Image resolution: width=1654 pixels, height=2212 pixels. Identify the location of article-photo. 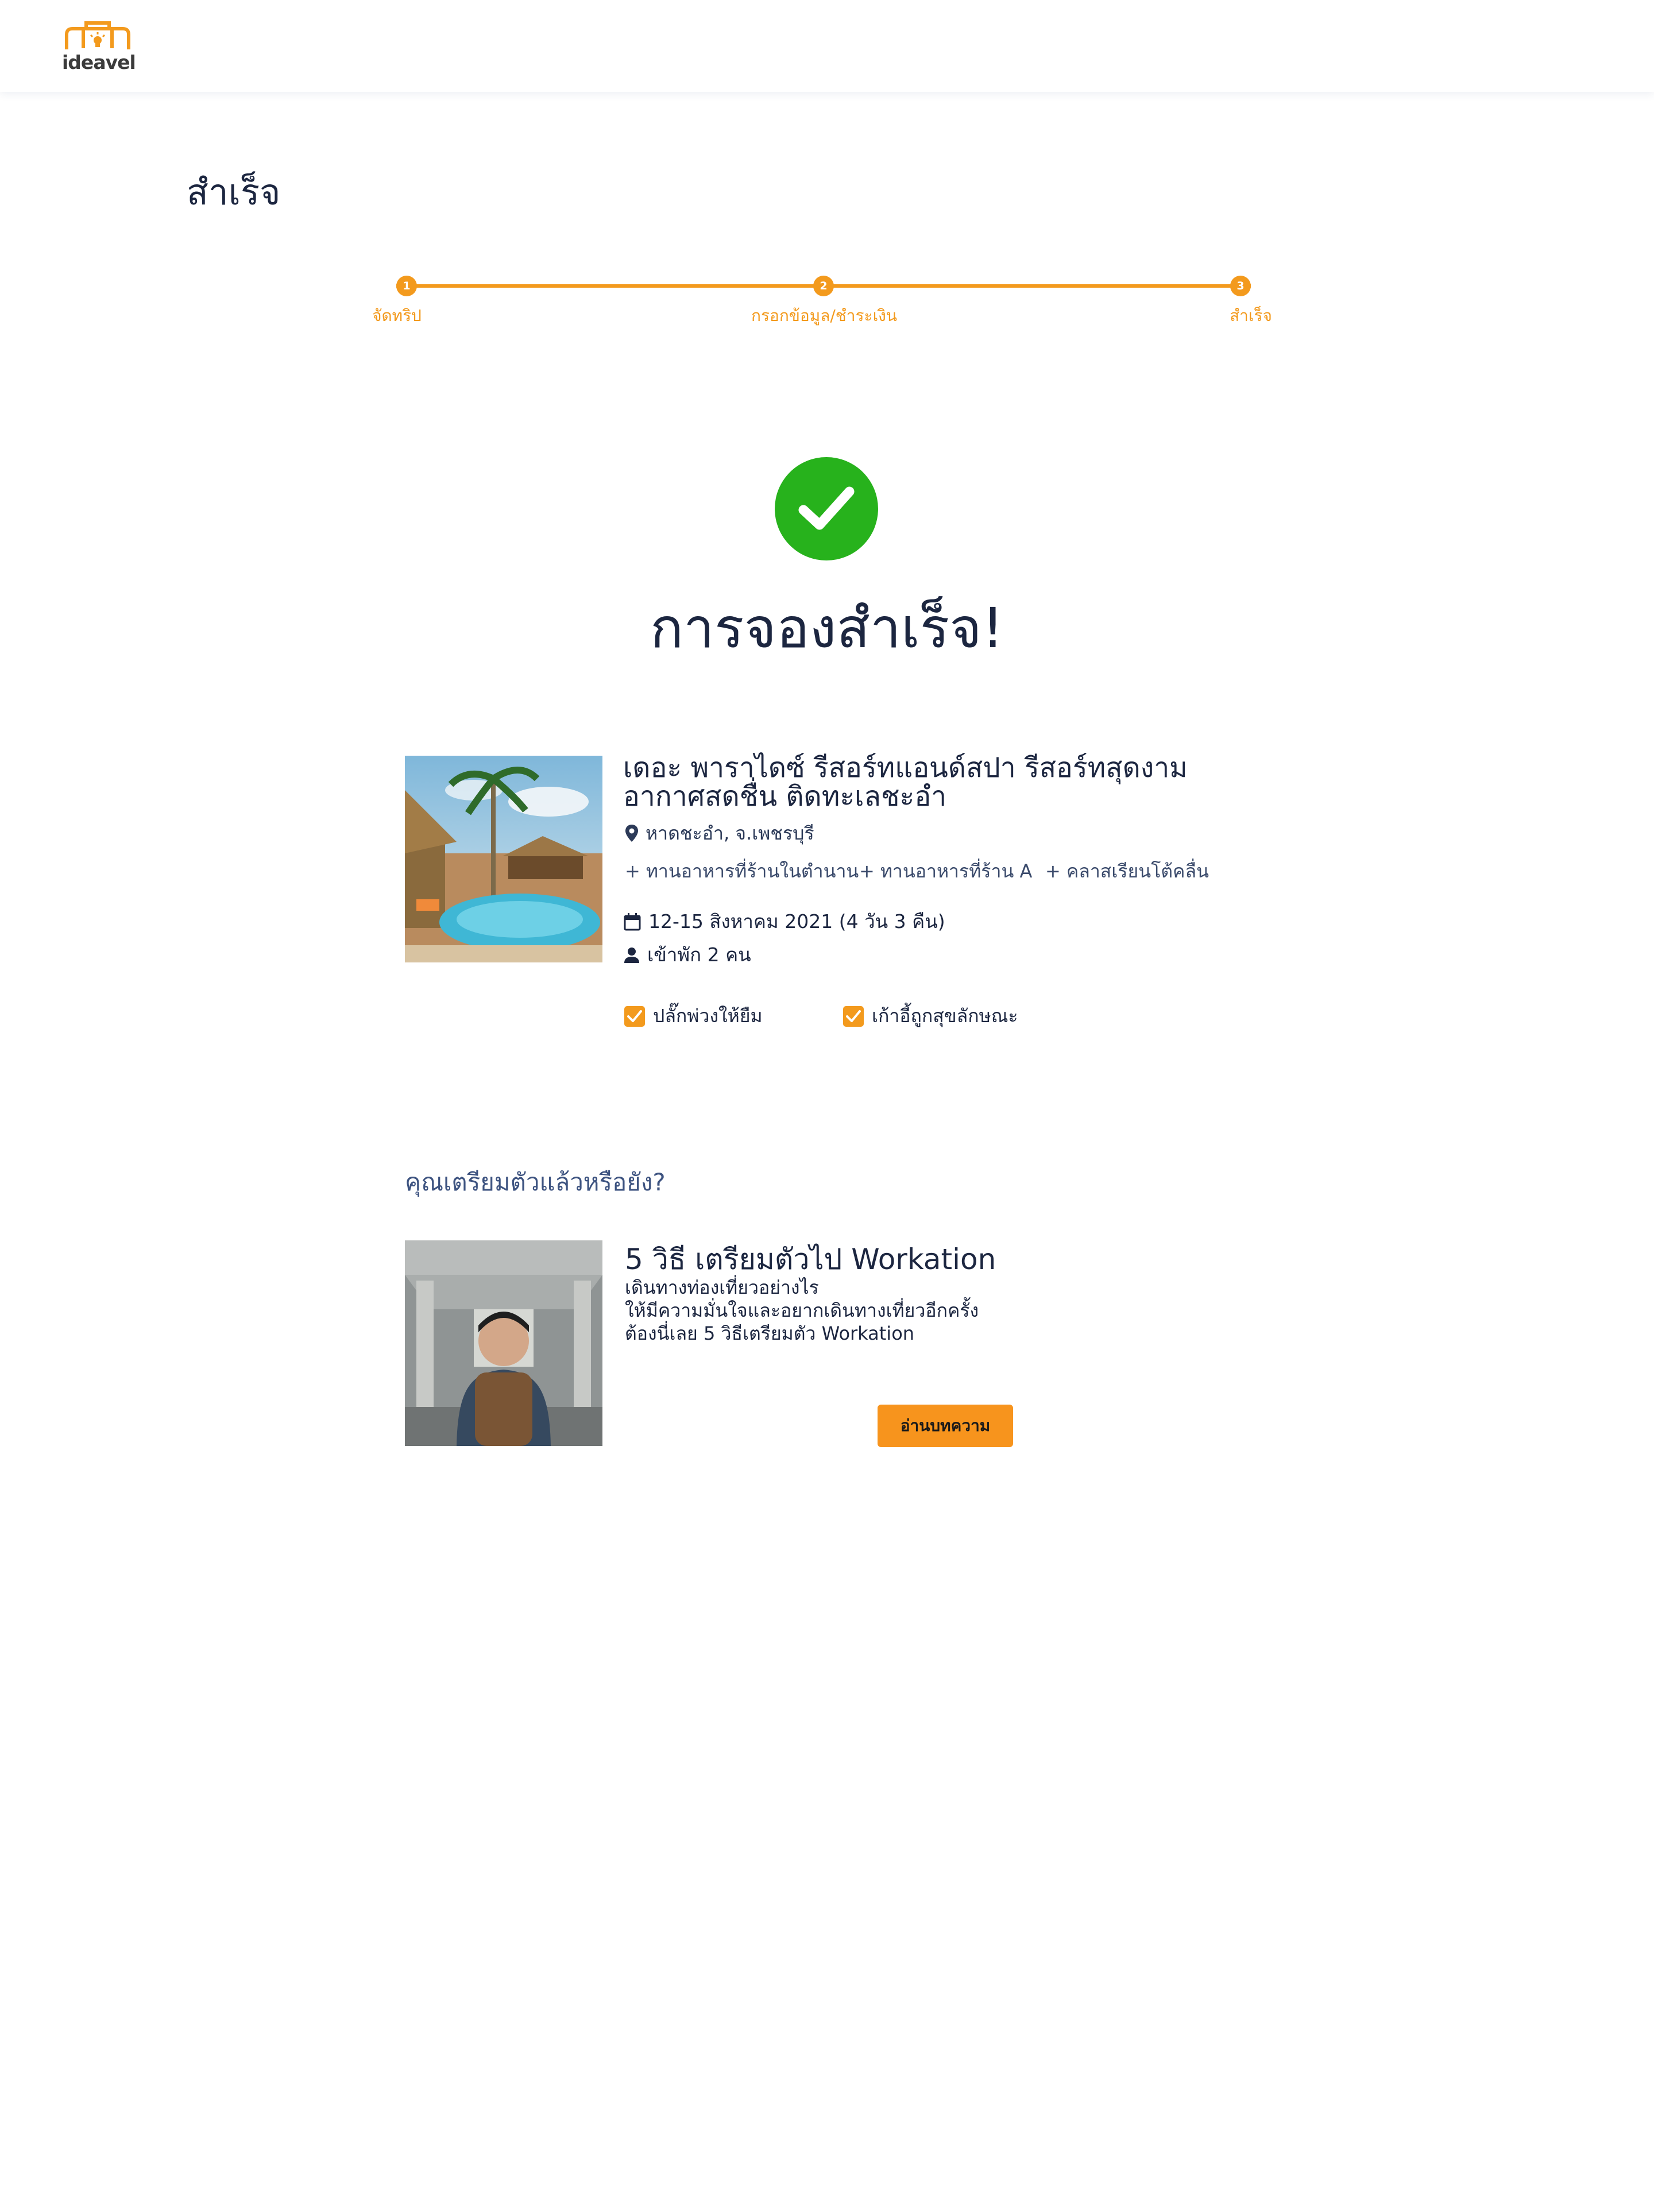
(503, 1343).